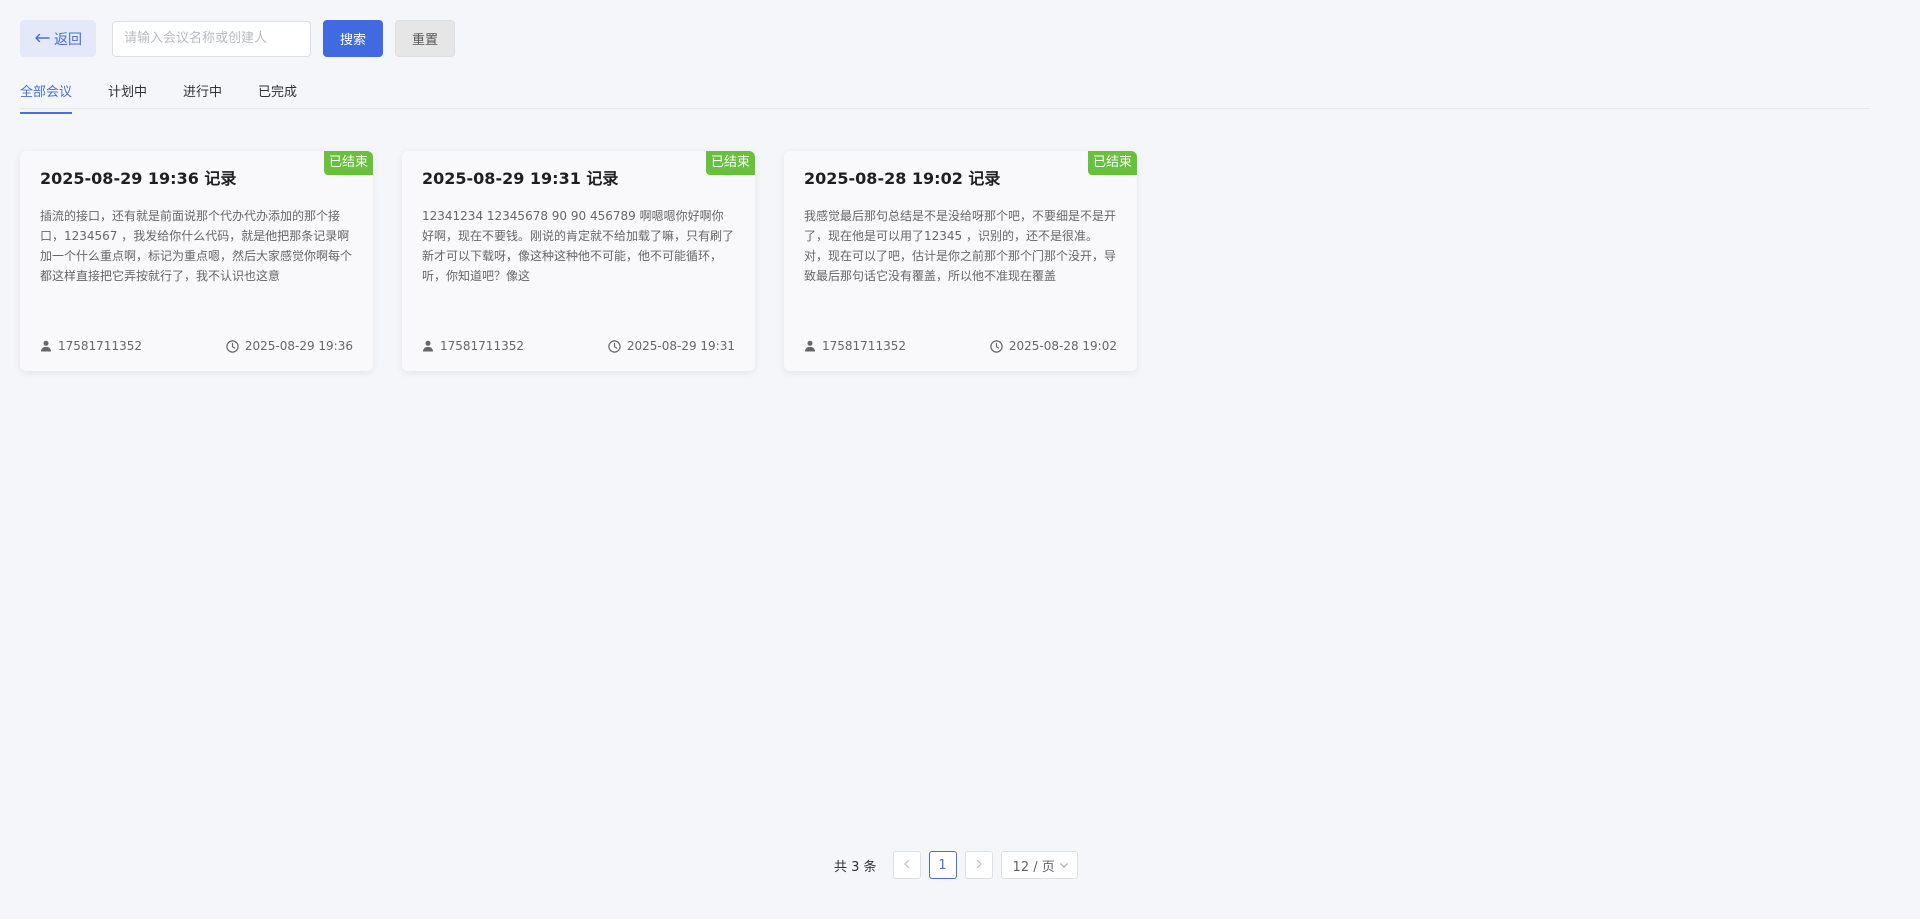 The width and height of the screenshot is (1920, 919). I want to click on meeting-time: 2025-08-29 19:31, so click(680, 346).